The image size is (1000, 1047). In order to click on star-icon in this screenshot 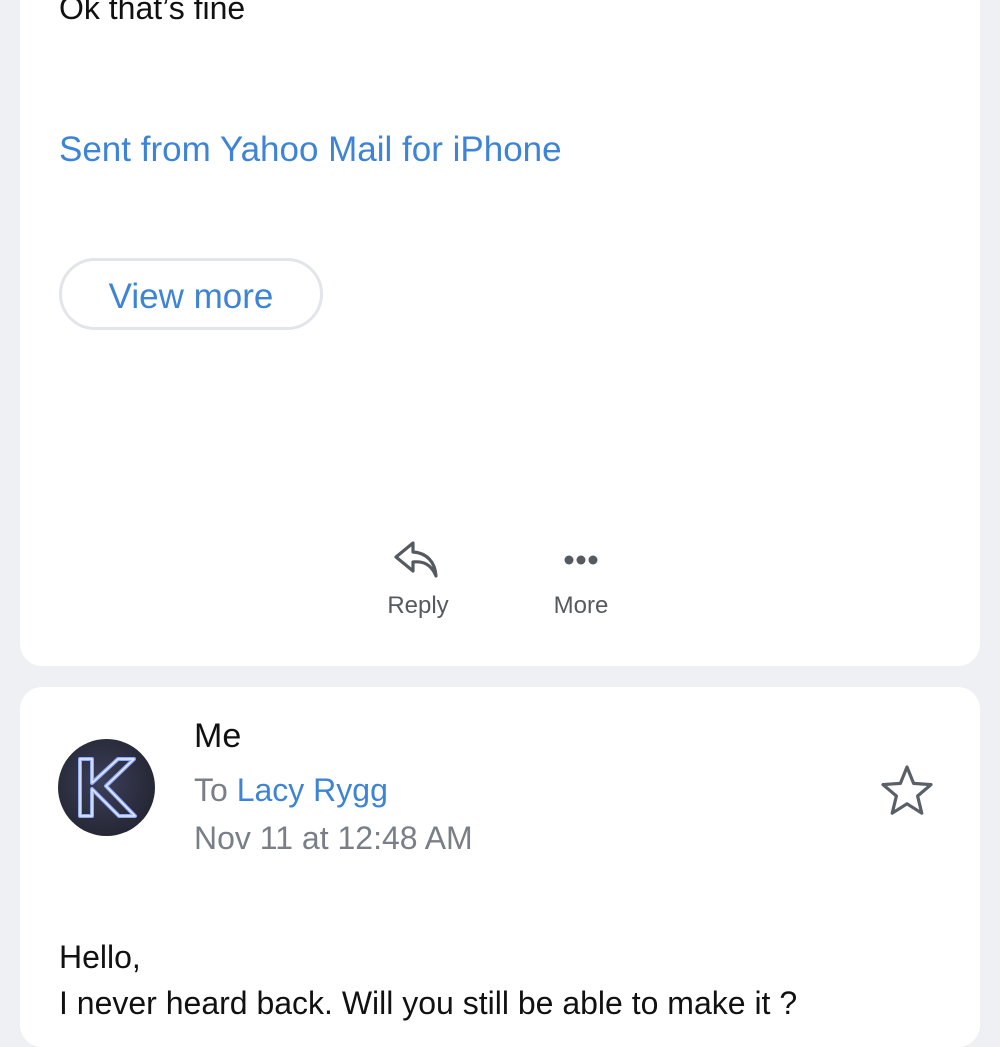, I will do `click(907, 792)`.